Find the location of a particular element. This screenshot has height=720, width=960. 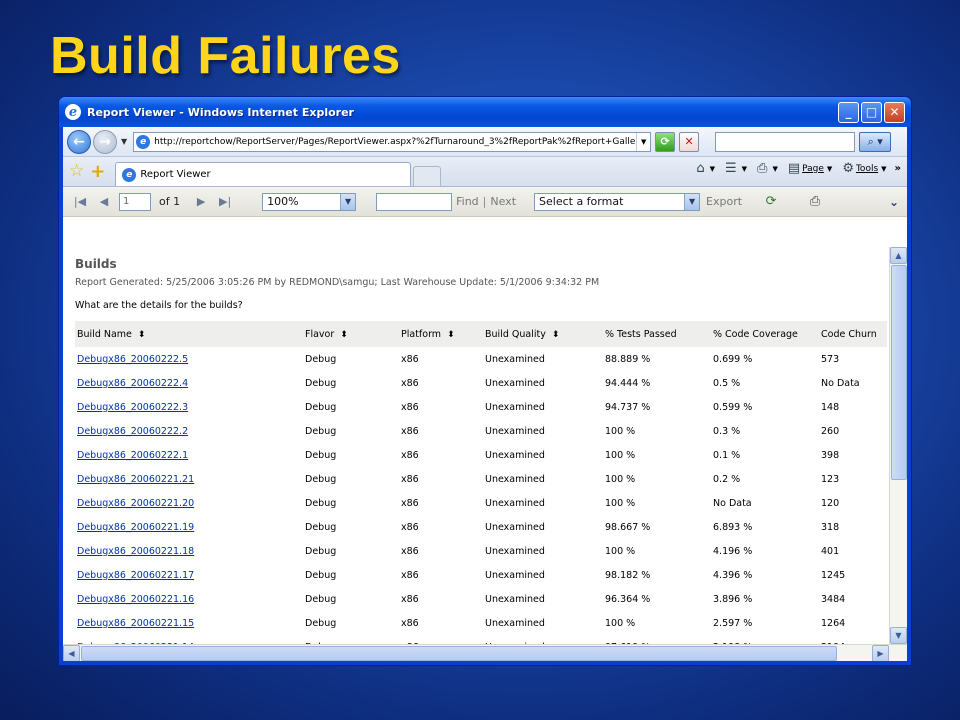

first-page-icon: |◀ is located at coordinates (80, 201).